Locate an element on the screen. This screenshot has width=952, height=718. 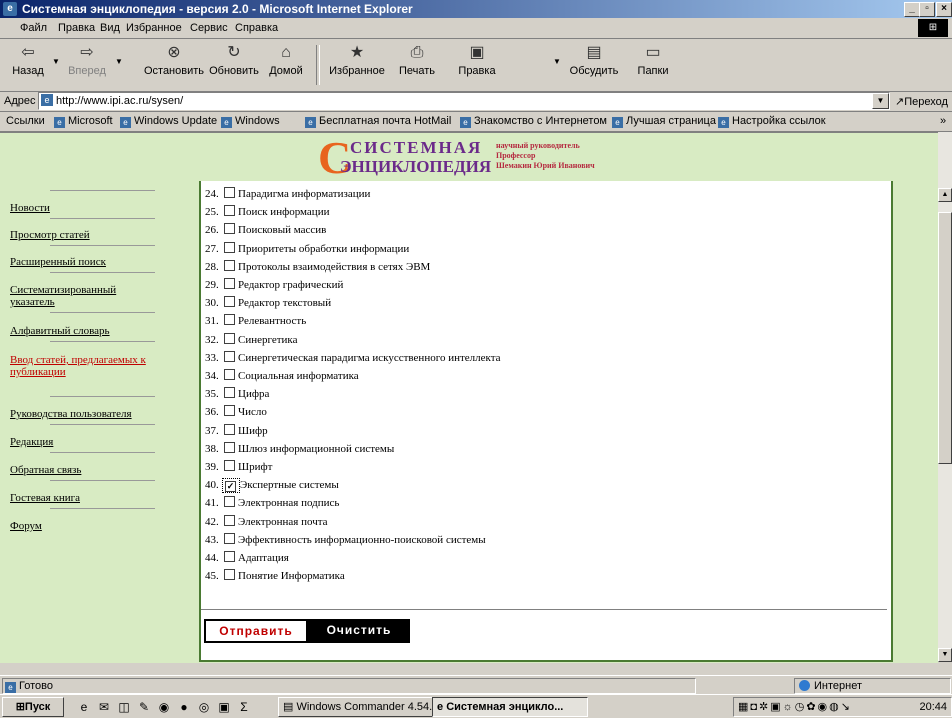
link-windows: e Windows is located at coordinates (250, 121).